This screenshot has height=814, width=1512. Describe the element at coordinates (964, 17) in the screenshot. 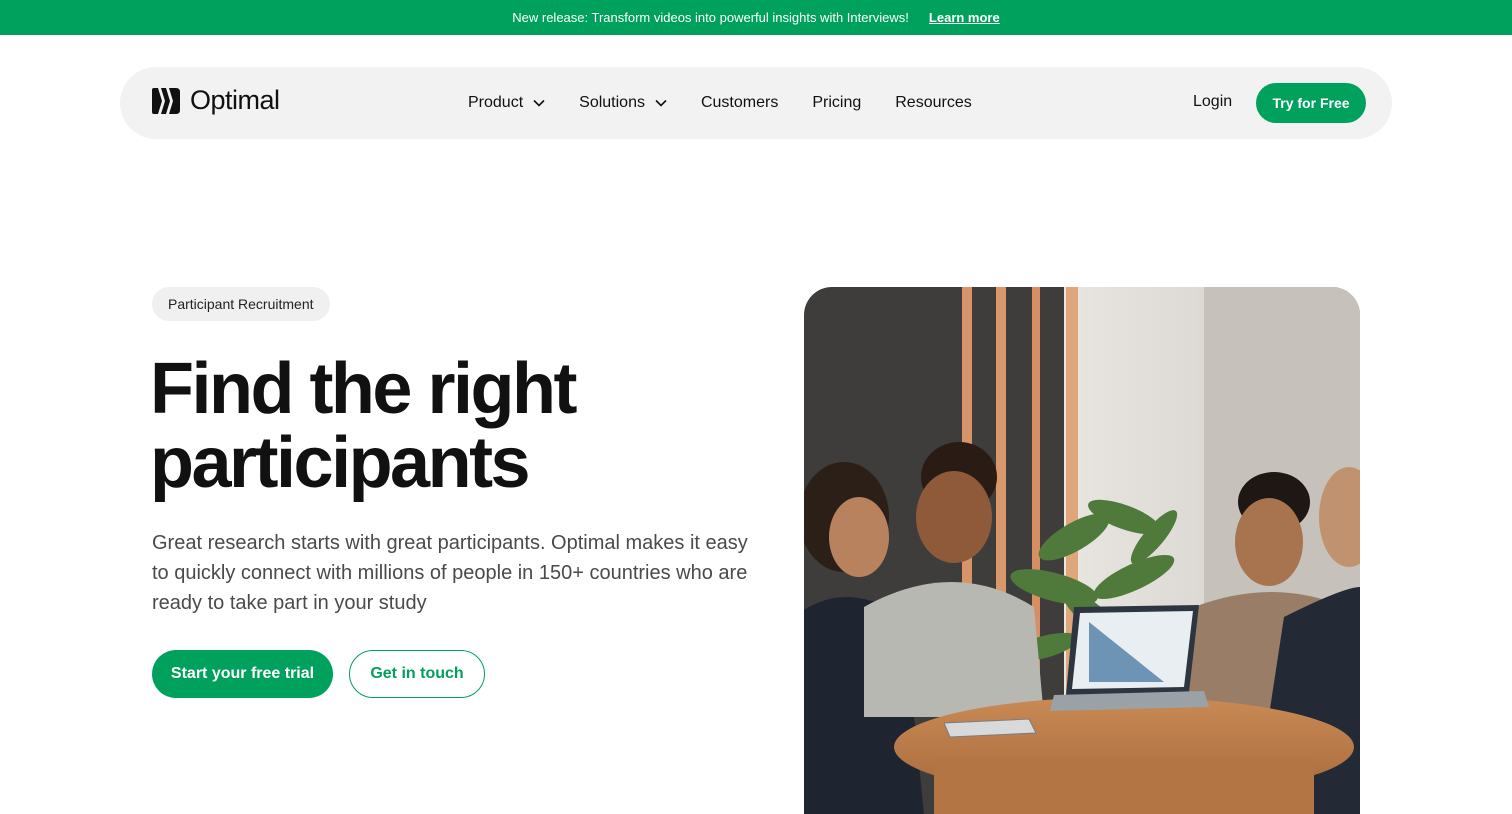

I see `learn-more-link: Learn more` at that location.